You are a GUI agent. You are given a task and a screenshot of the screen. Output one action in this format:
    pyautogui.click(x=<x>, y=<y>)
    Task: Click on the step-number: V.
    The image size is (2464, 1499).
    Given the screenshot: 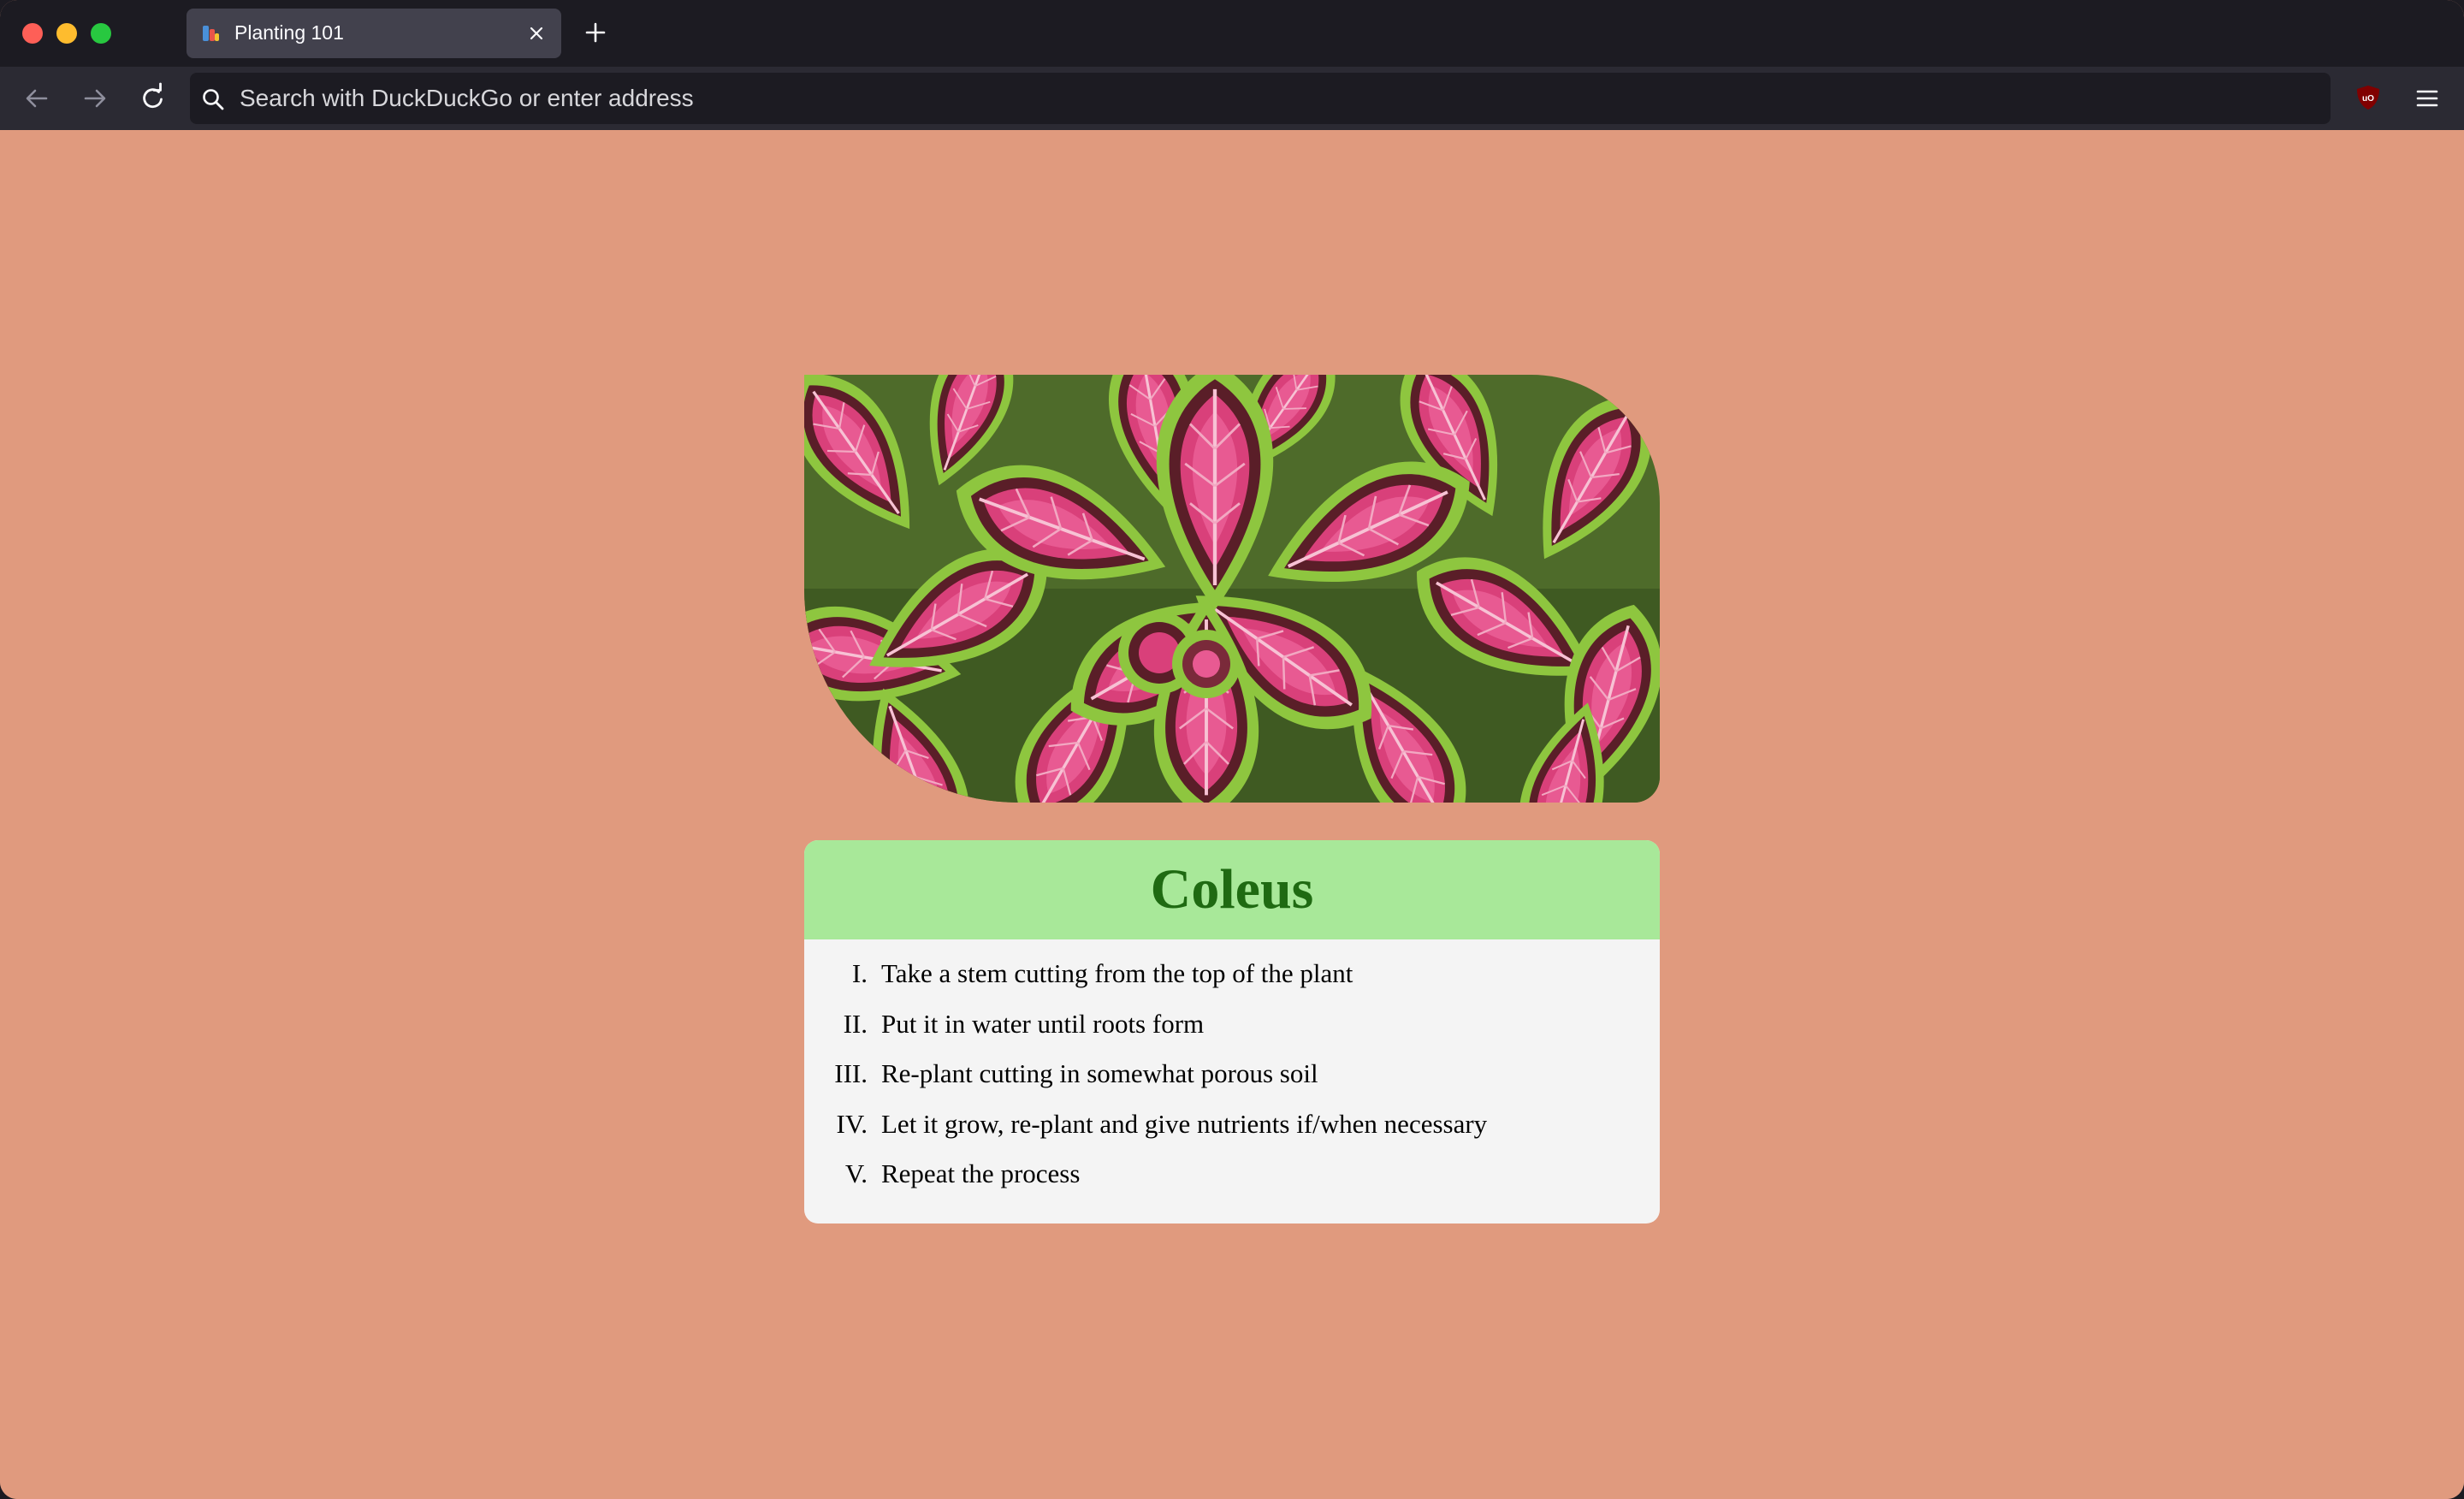 What is the action you would take?
    pyautogui.click(x=856, y=1173)
    